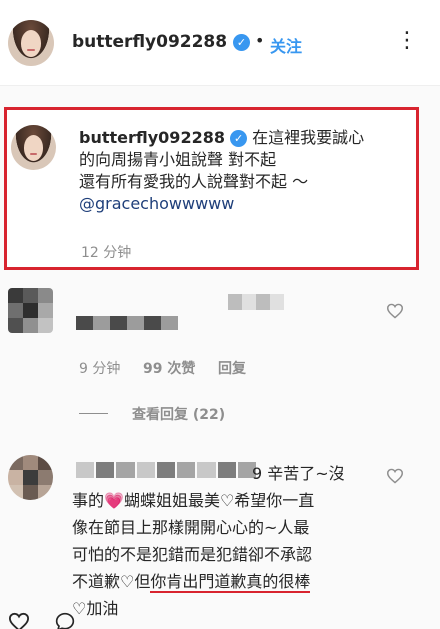  What do you see at coordinates (194, 181) in the screenshot?
I see `caption-line-3: 還有所有愛我的人說聲對不起 ～` at bounding box center [194, 181].